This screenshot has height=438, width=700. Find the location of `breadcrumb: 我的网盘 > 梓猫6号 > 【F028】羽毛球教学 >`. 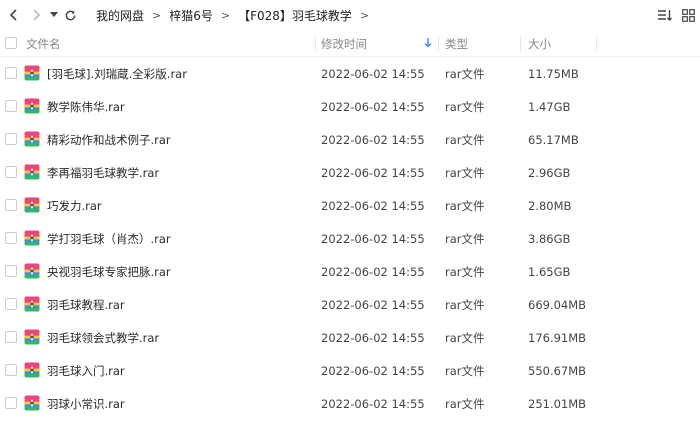

breadcrumb: 我的网盘 > 梓猫6号 > 【F028】羽毛球教学 > is located at coordinates (236, 15).